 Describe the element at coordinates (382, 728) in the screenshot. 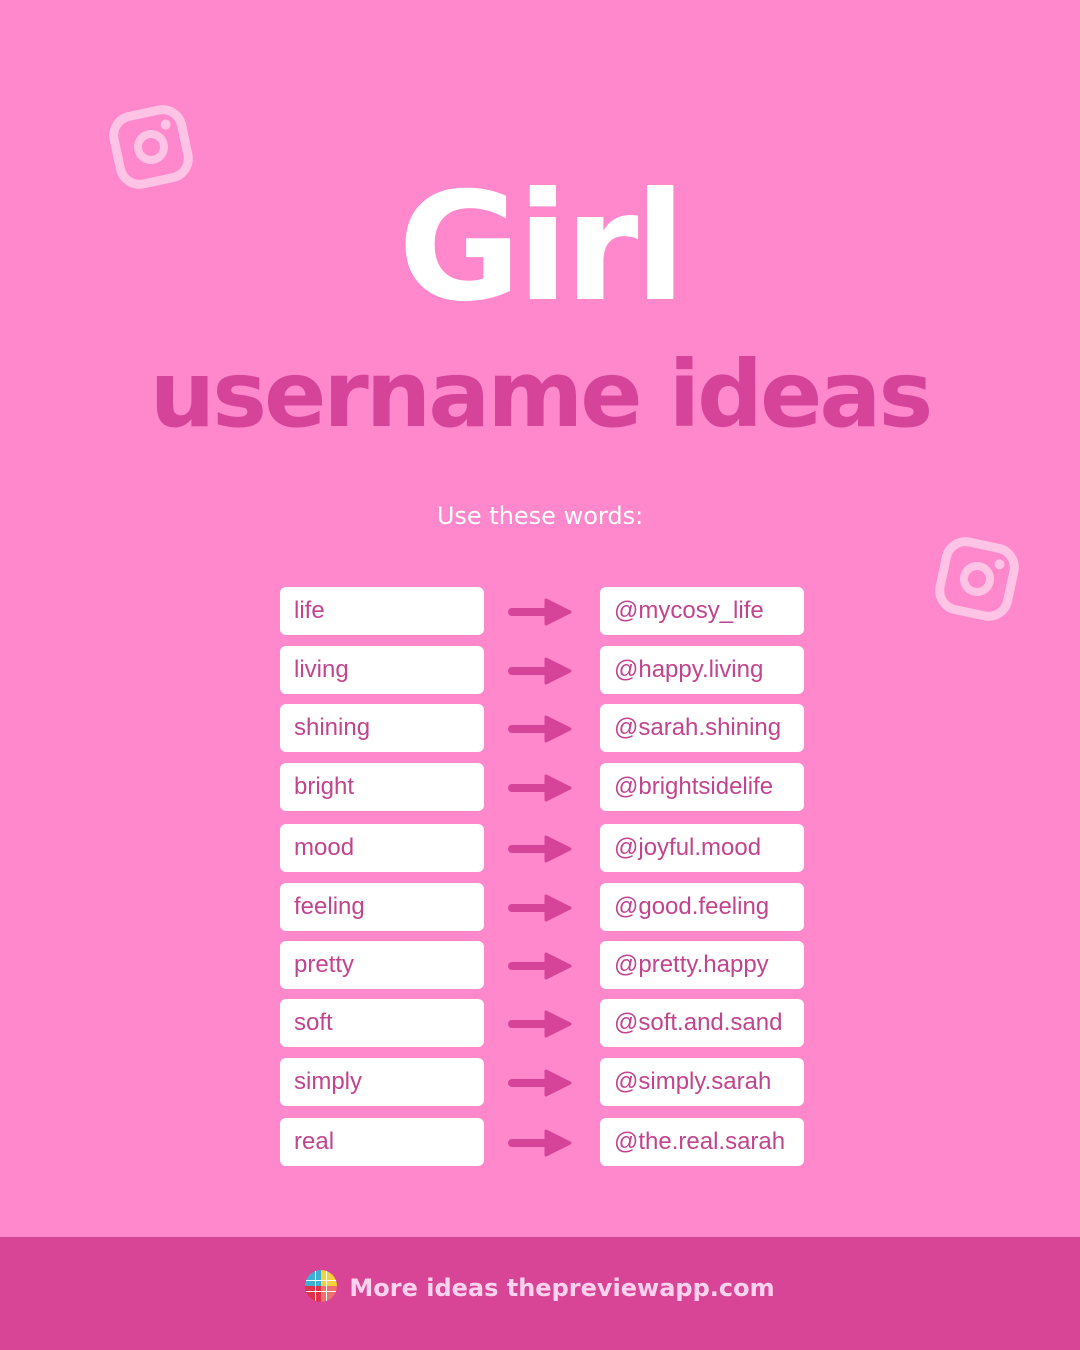

I see `word-box: shining` at that location.